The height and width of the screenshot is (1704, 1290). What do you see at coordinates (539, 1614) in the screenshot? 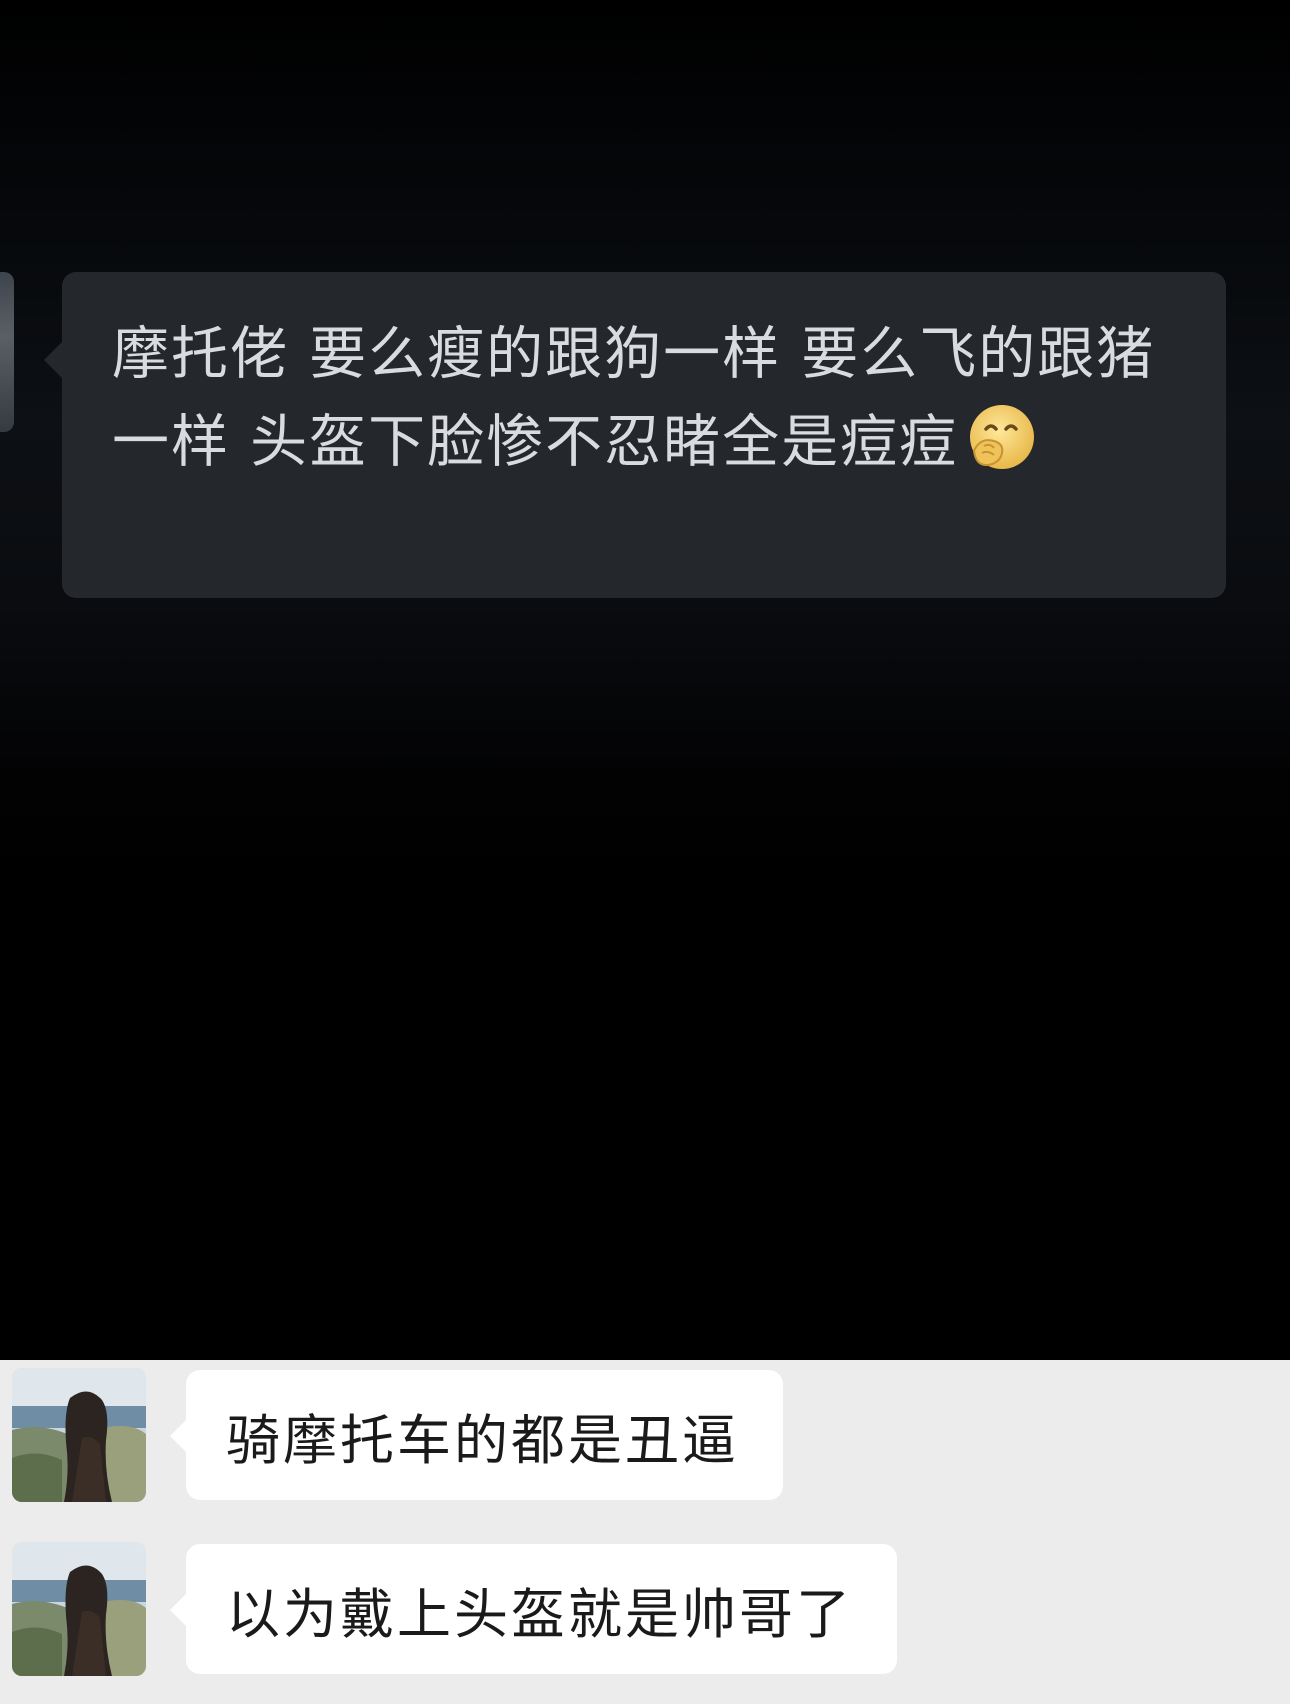
I see `message-text: 以为戴上头盔就是帅哥了` at bounding box center [539, 1614].